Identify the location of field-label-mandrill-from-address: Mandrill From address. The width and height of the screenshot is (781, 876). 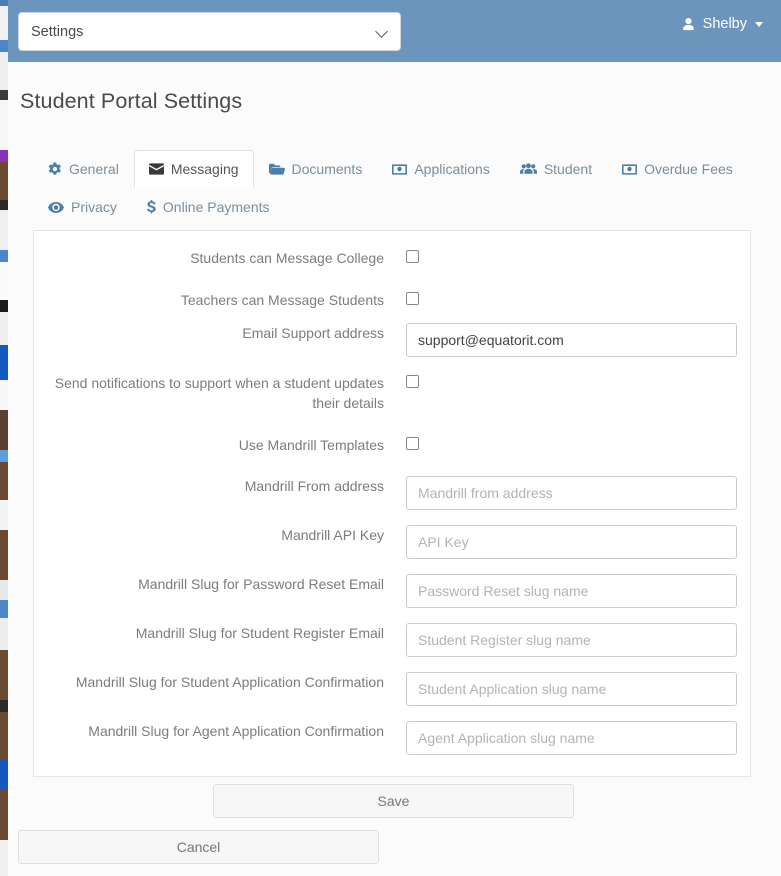
(314, 486).